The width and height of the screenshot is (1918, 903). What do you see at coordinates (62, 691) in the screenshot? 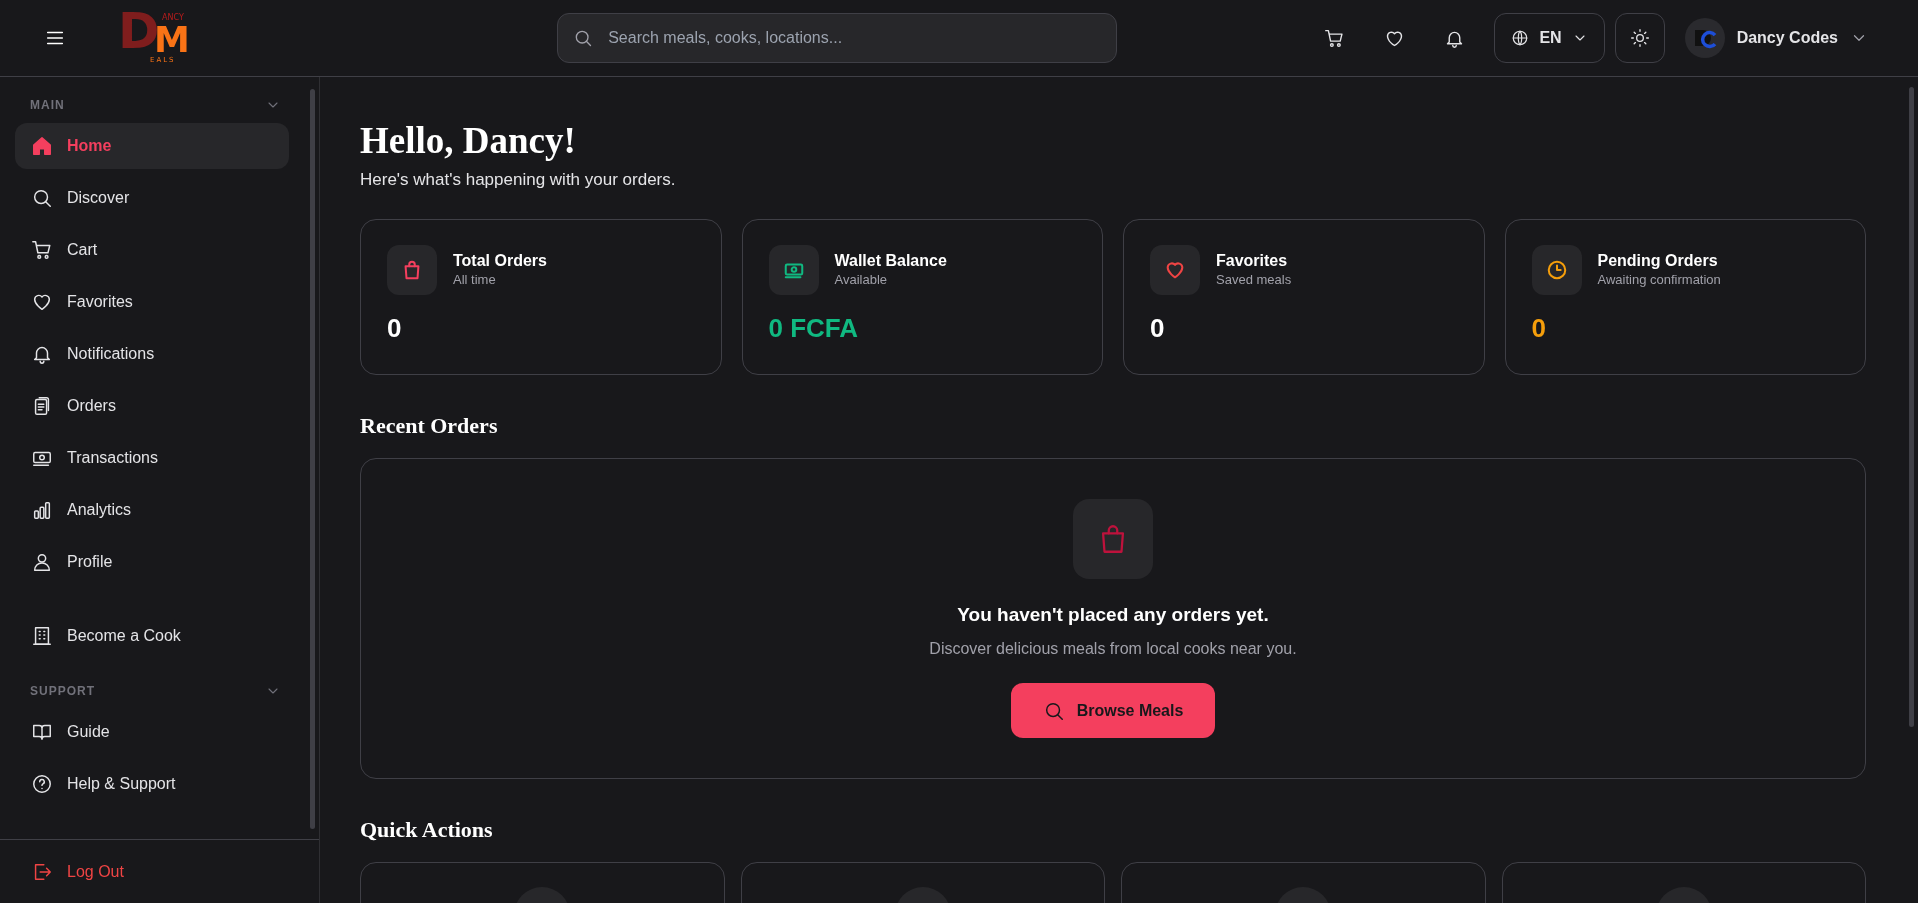
I see `section-label: SUPPORT` at bounding box center [62, 691].